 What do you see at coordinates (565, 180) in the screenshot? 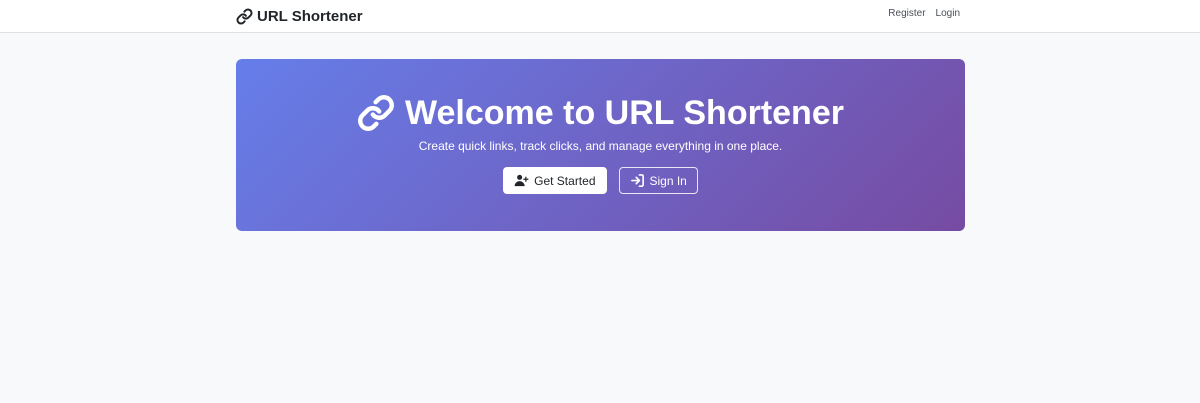
I see `get-started-label: Get Started` at bounding box center [565, 180].